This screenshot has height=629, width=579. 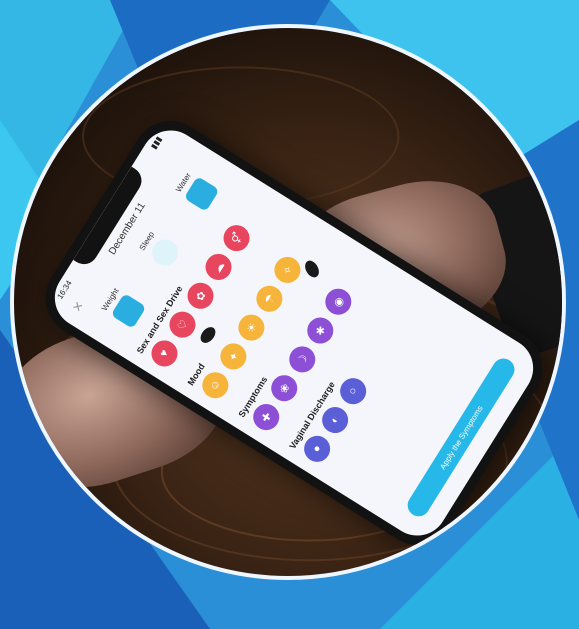 What do you see at coordinates (251, 327) in the screenshot?
I see `mood-option-icon: ☀` at bounding box center [251, 327].